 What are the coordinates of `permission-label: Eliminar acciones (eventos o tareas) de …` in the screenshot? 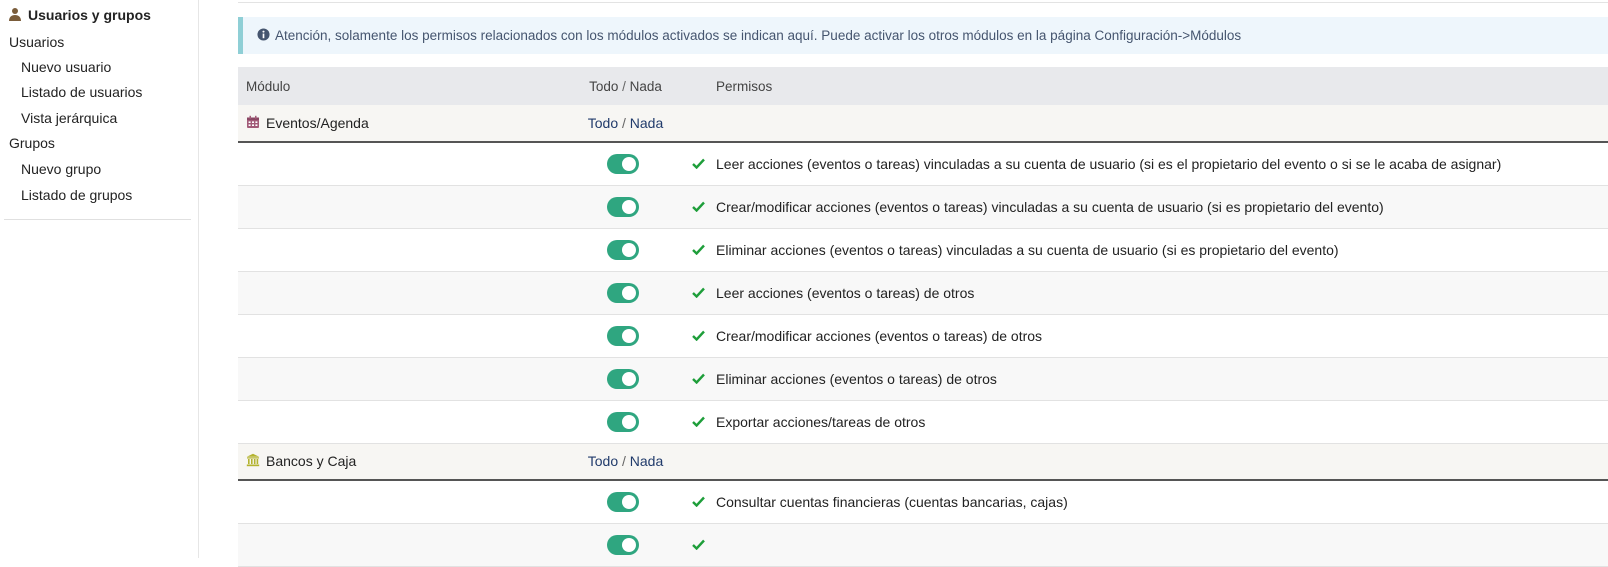 It's located at (1162, 379).